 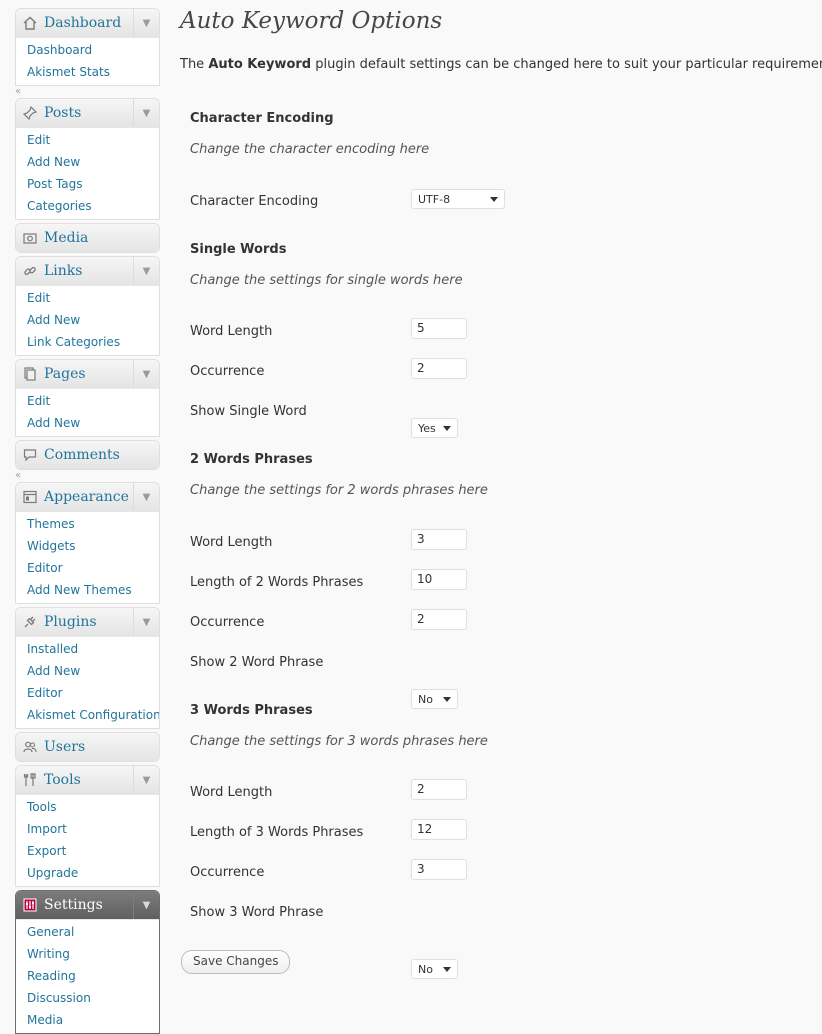 I want to click on submenu-akismet-configuration: Akismet Configuration, so click(x=87, y=716).